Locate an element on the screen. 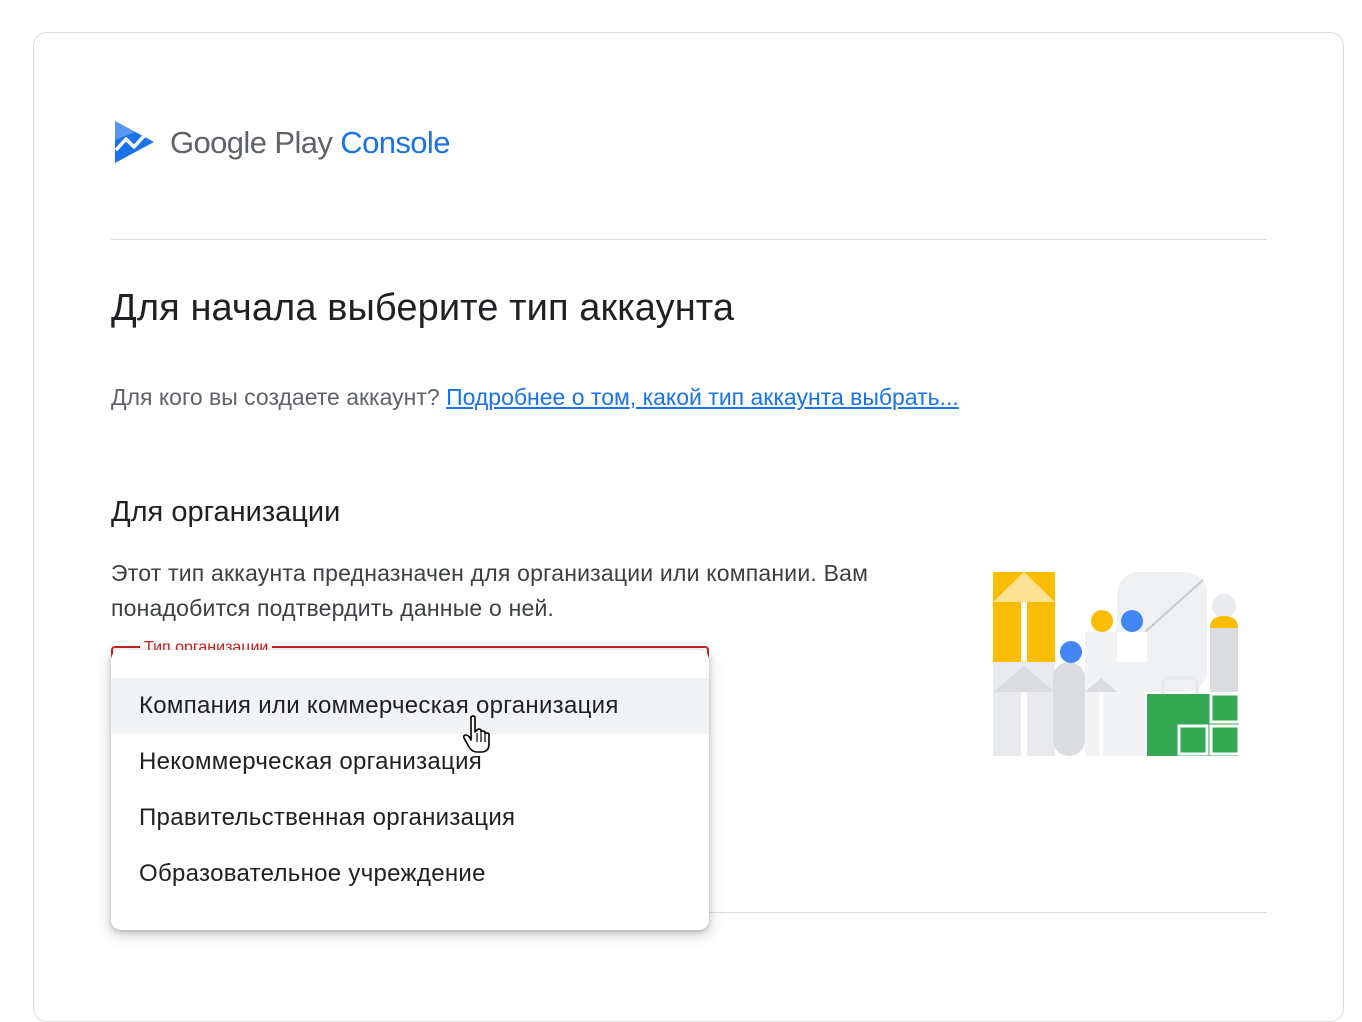 The image size is (1362, 1022). organization-section-title: Для организации is located at coordinates (226, 512).